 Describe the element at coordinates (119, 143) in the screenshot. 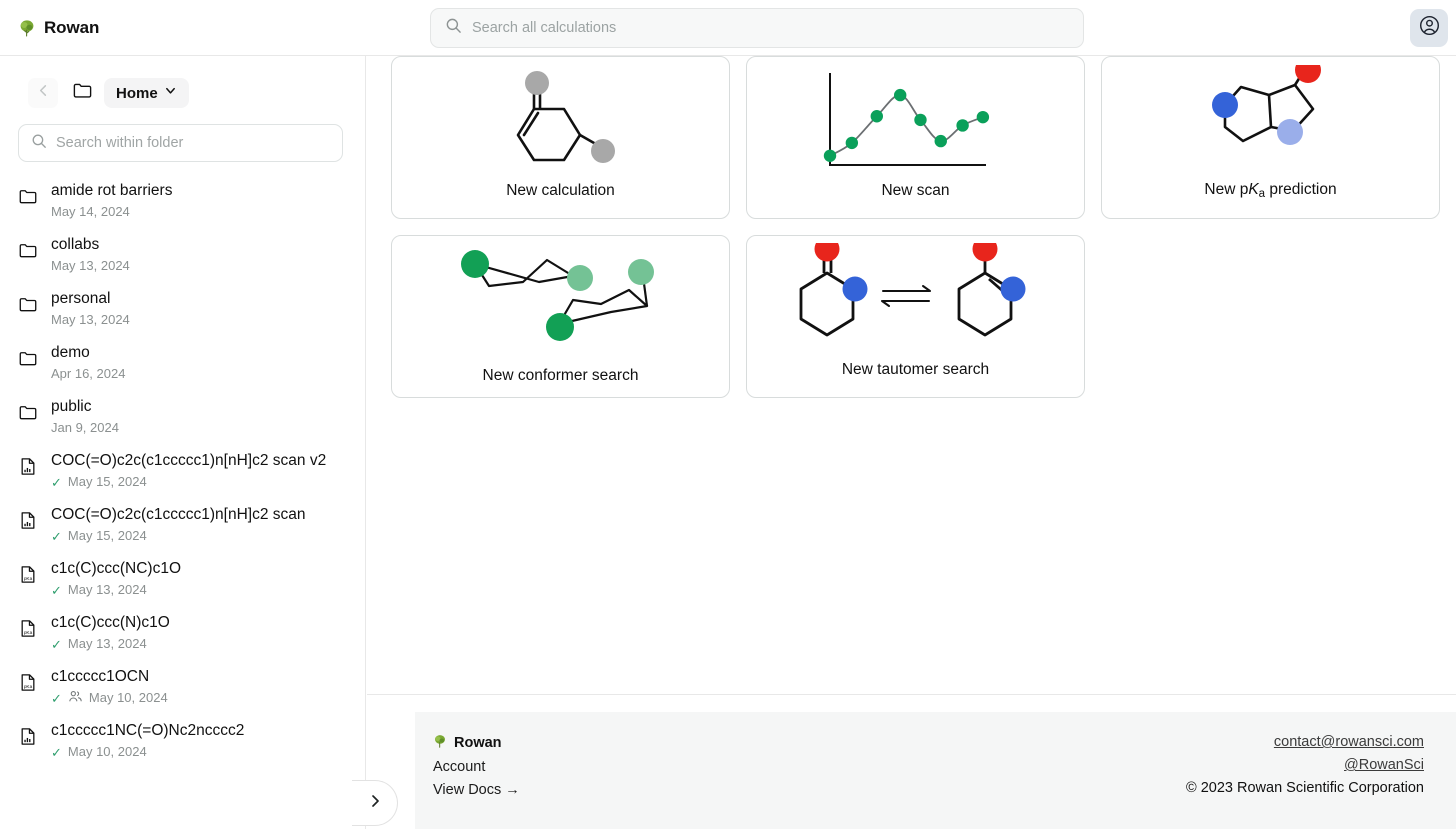

I see `folder-search-input: Search within folder` at that location.